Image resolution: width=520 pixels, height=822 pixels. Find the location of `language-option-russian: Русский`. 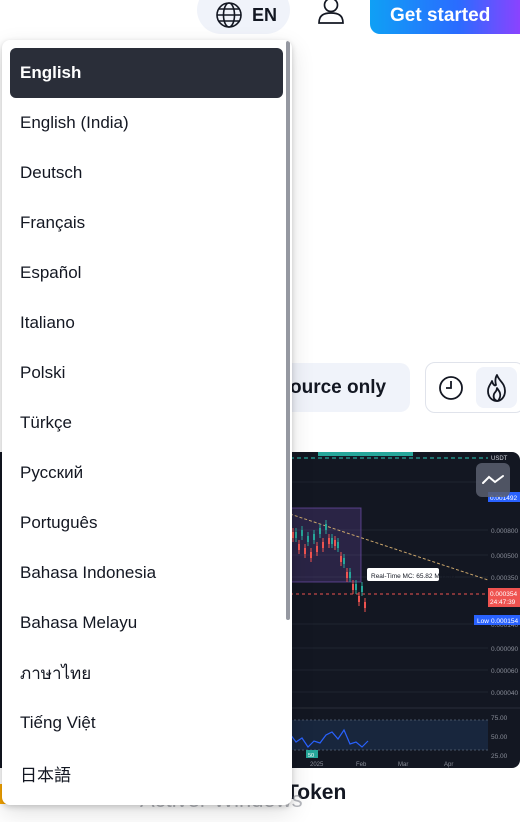

language-option-russian: Русский is located at coordinates (146, 473).